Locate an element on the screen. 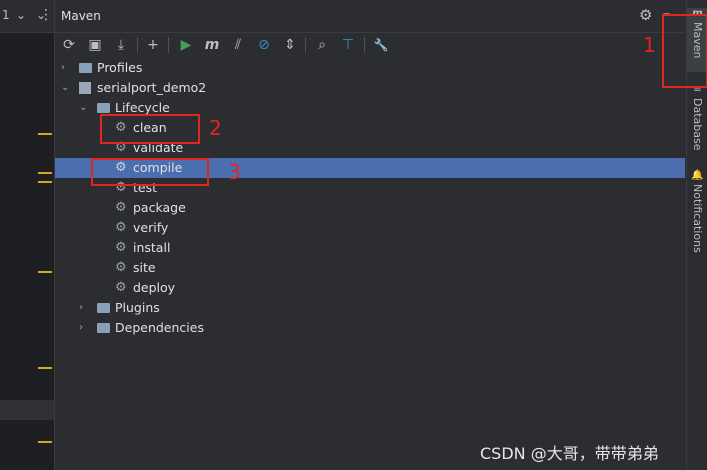 This screenshot has height=470, width=707. goal-label: site is located at coordinates (144, 267).